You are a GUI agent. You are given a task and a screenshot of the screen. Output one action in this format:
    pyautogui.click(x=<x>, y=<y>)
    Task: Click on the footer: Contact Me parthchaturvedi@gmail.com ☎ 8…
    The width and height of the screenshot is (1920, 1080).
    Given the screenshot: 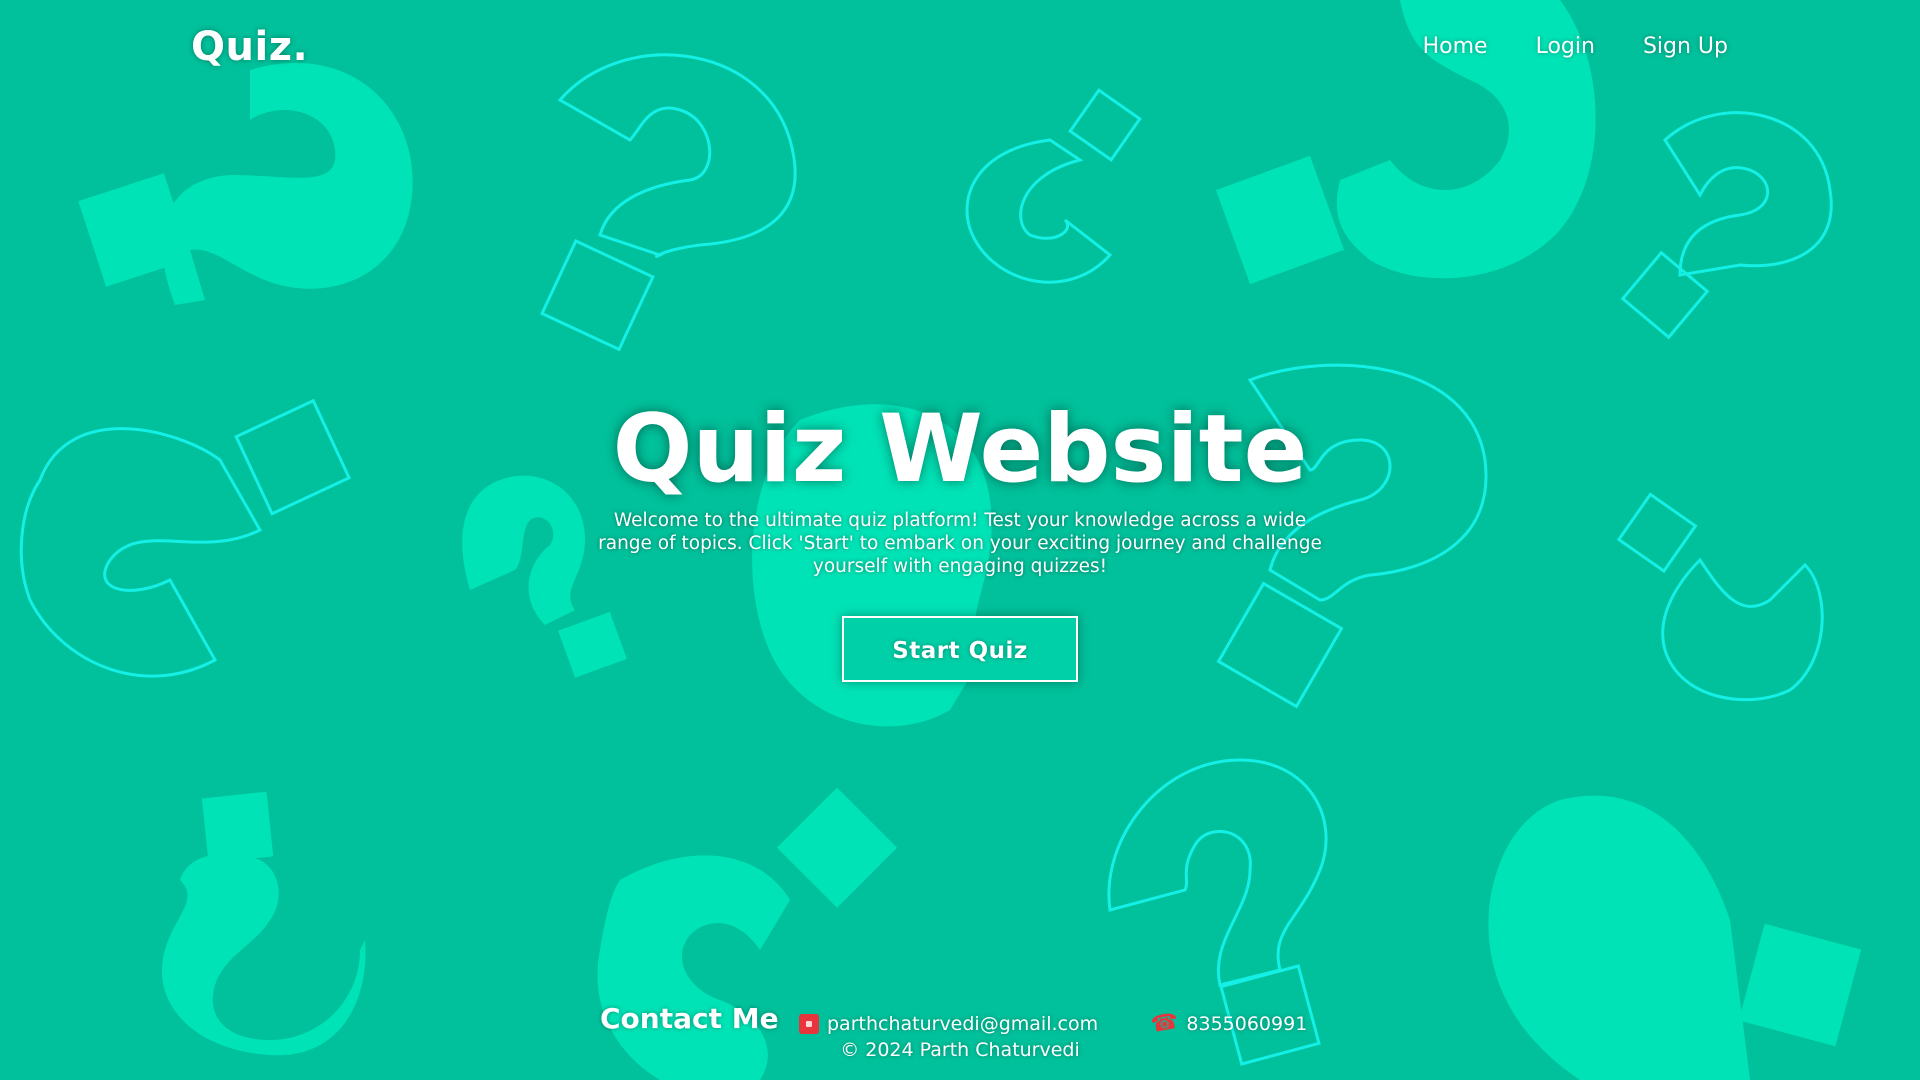 What is the action you would take?
    pyautogui.click(x=960, y=1040)
    